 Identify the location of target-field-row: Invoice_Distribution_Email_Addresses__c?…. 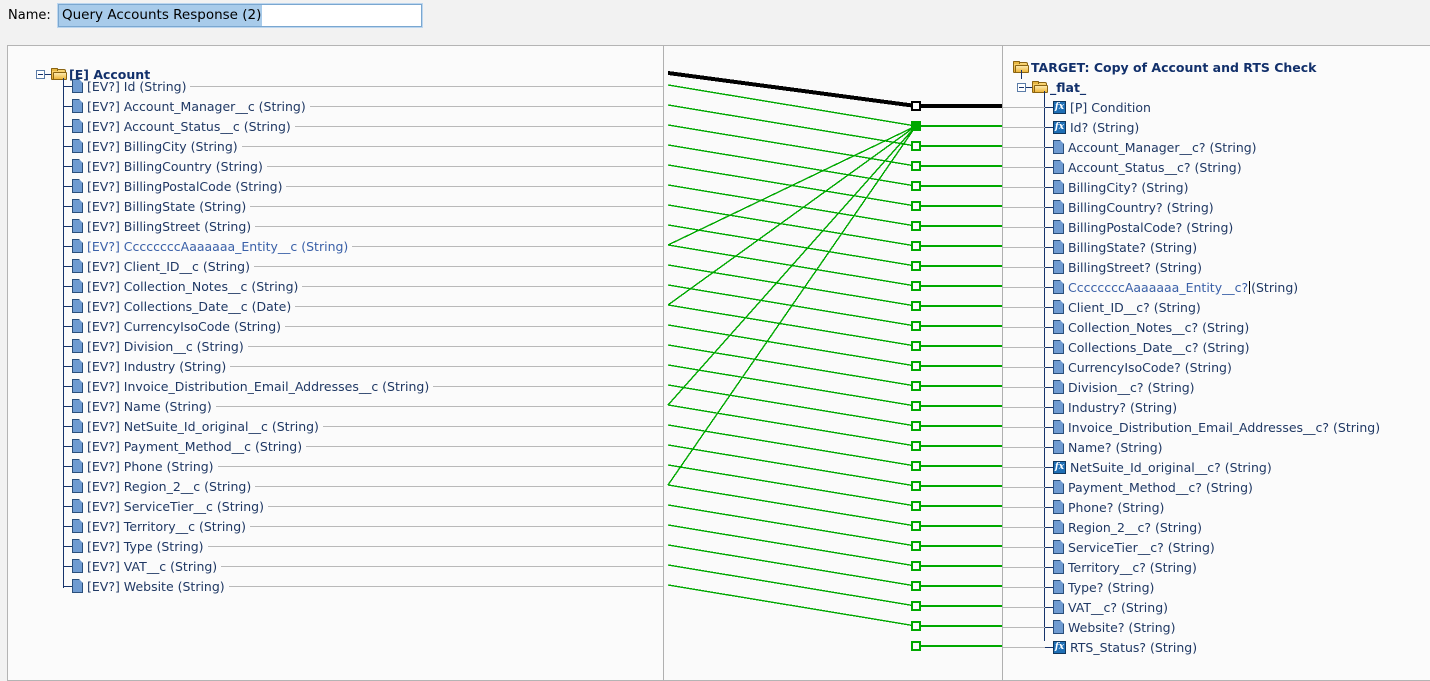
(1216, 427).